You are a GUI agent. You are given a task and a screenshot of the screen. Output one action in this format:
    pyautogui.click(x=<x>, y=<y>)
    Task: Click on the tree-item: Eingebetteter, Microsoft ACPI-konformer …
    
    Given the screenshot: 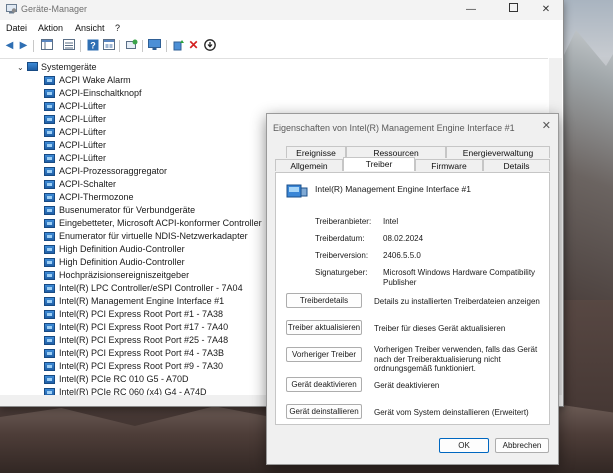 What is the action you would take?
    pyautogui.click(x=153, y=223)
    